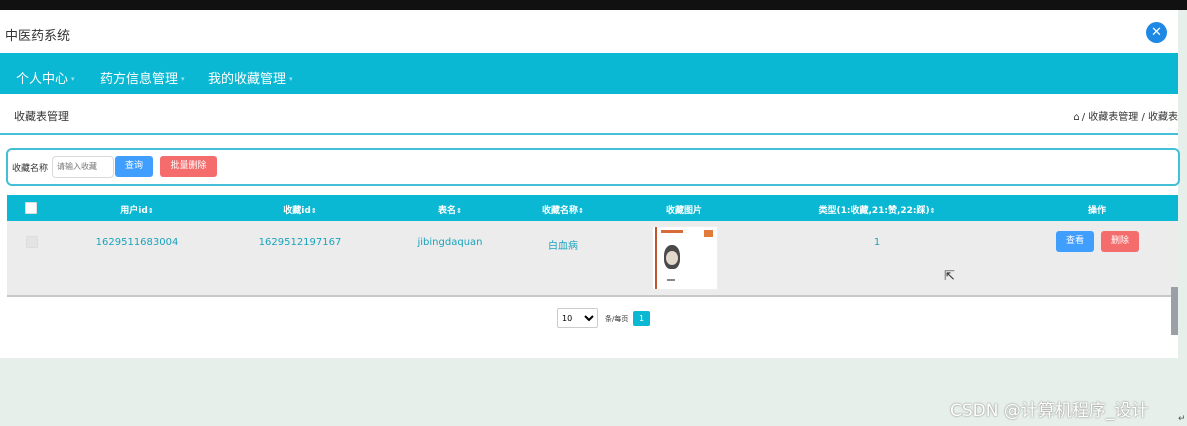  Describe the element at coordinates (83, 167) in the screenshot. I see `search-input` at that location.